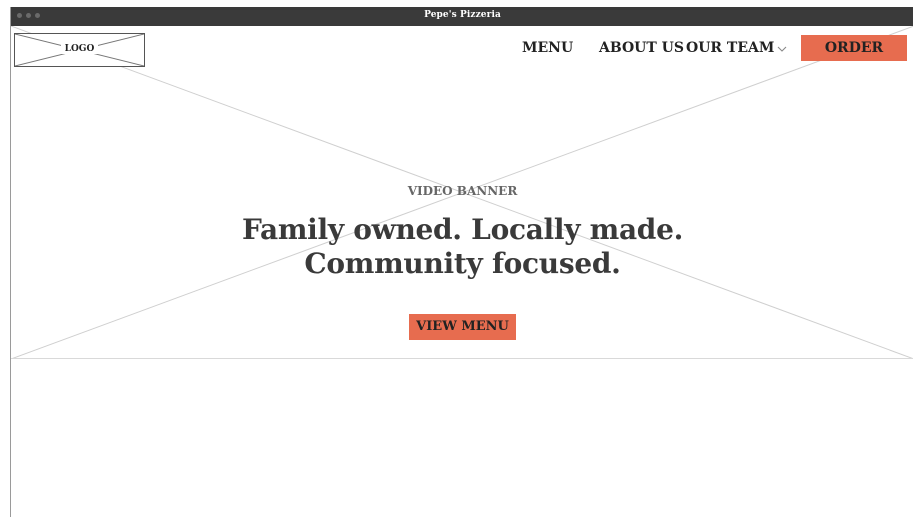 The image size is (913, 517). Describe the element at coordinates (462, 191) in the screenshot. I see `video-banner-label: VIDEO BANNER` at that location.